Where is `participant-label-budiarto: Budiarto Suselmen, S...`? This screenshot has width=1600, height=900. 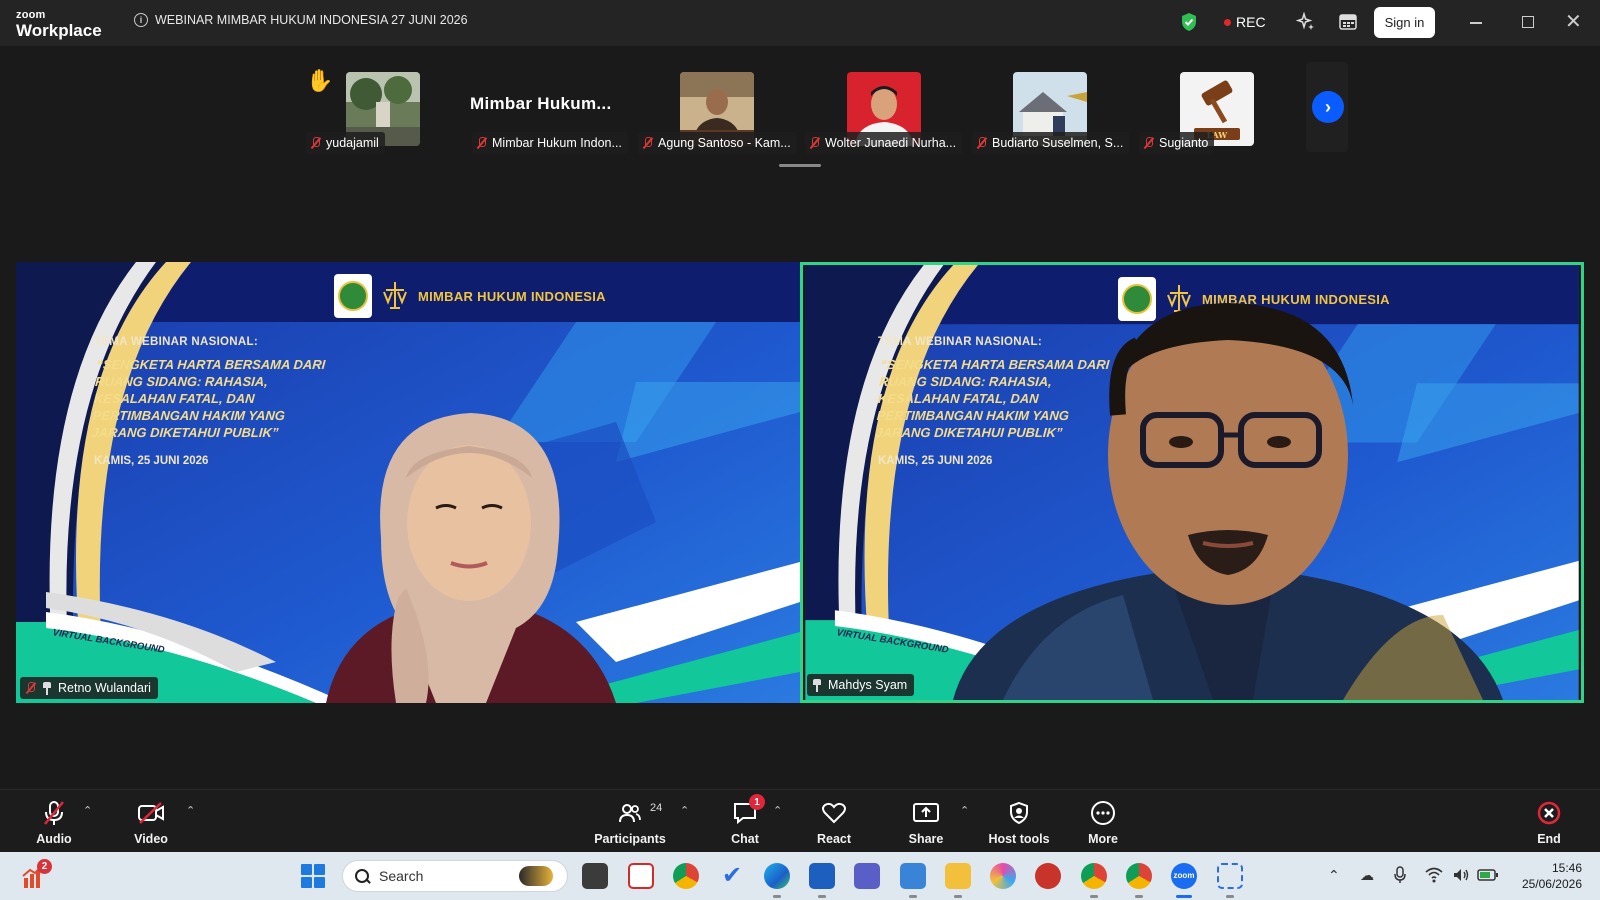 participant-label-budiarto: Budiarto Suselmen, S... is located at coordinates (1051, 143).